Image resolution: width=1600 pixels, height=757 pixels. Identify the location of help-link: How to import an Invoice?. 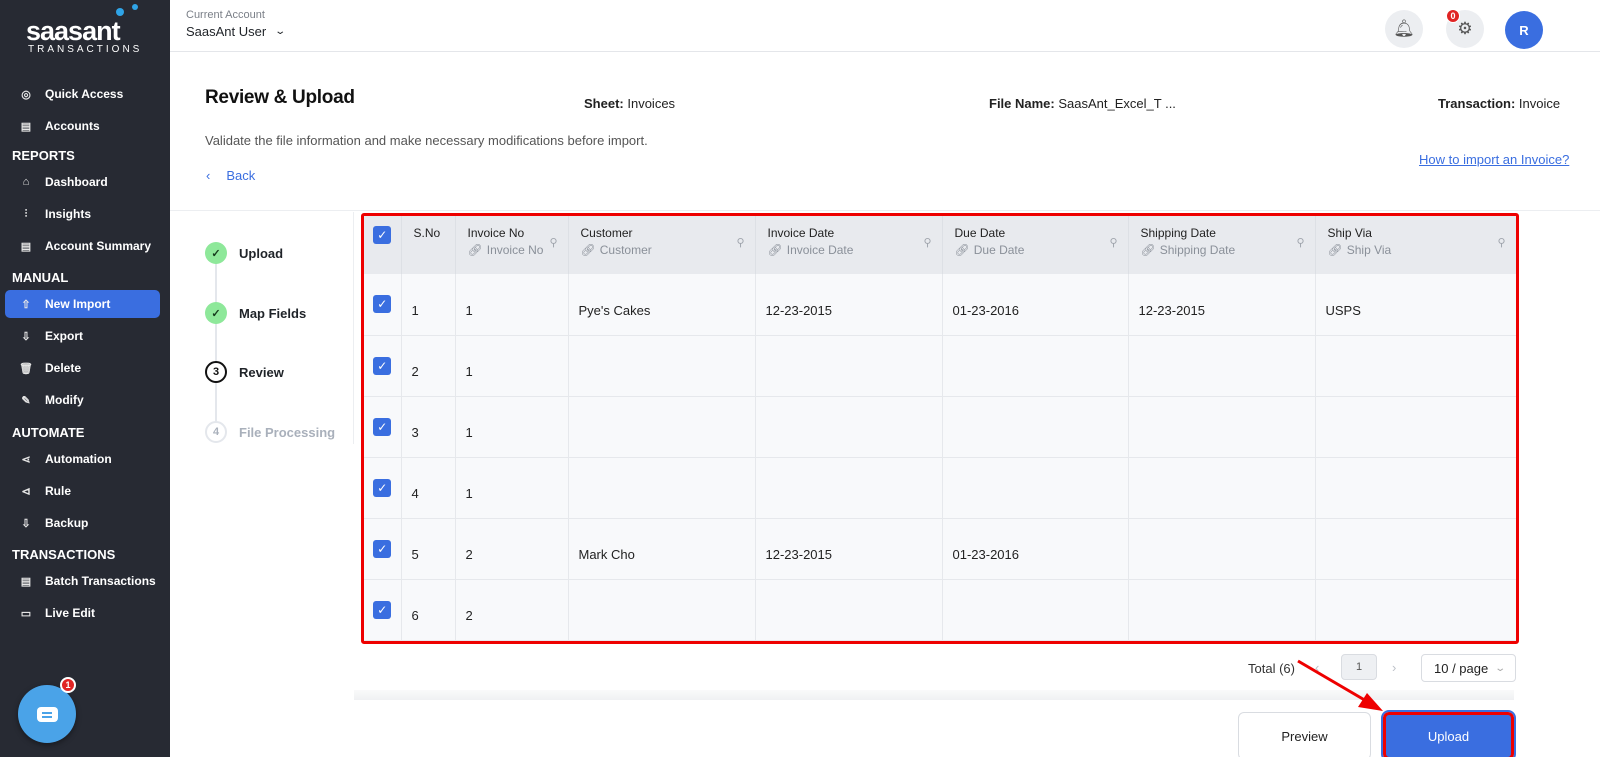
(1494, 159).